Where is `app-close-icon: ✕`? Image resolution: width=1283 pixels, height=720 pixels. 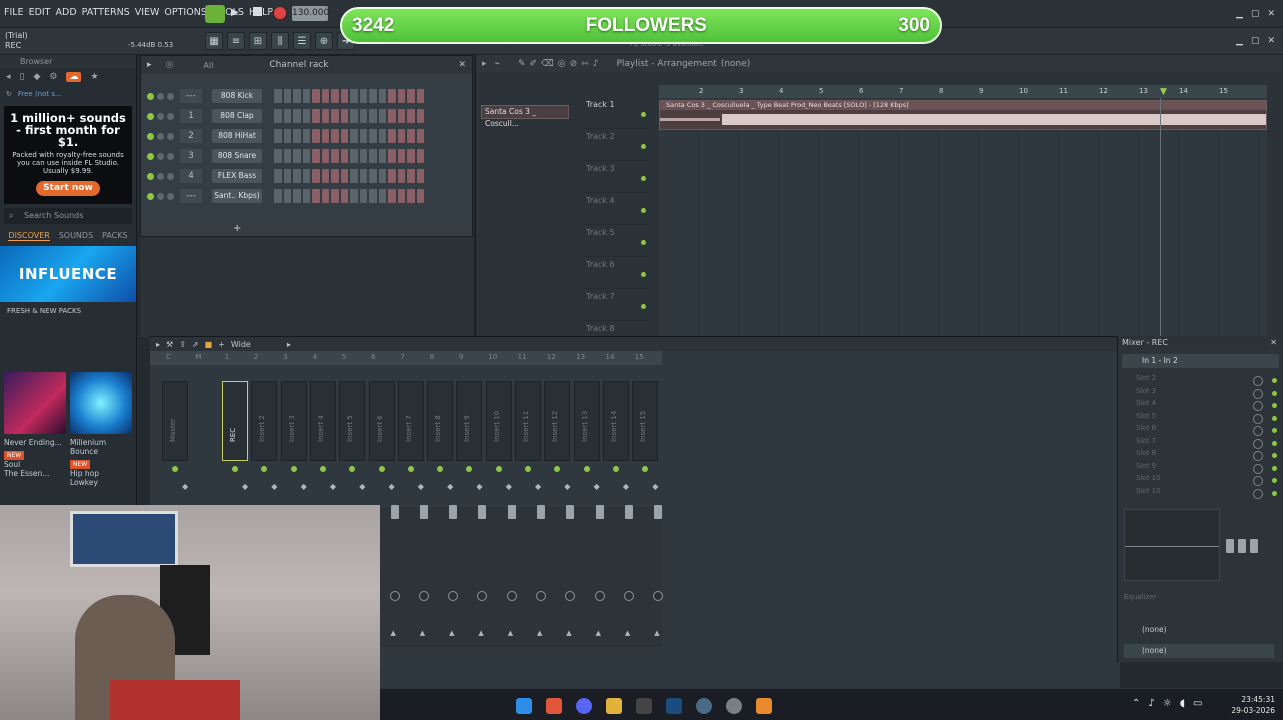 app-close-icon: ✕ is located at coordinates (1271, 41).